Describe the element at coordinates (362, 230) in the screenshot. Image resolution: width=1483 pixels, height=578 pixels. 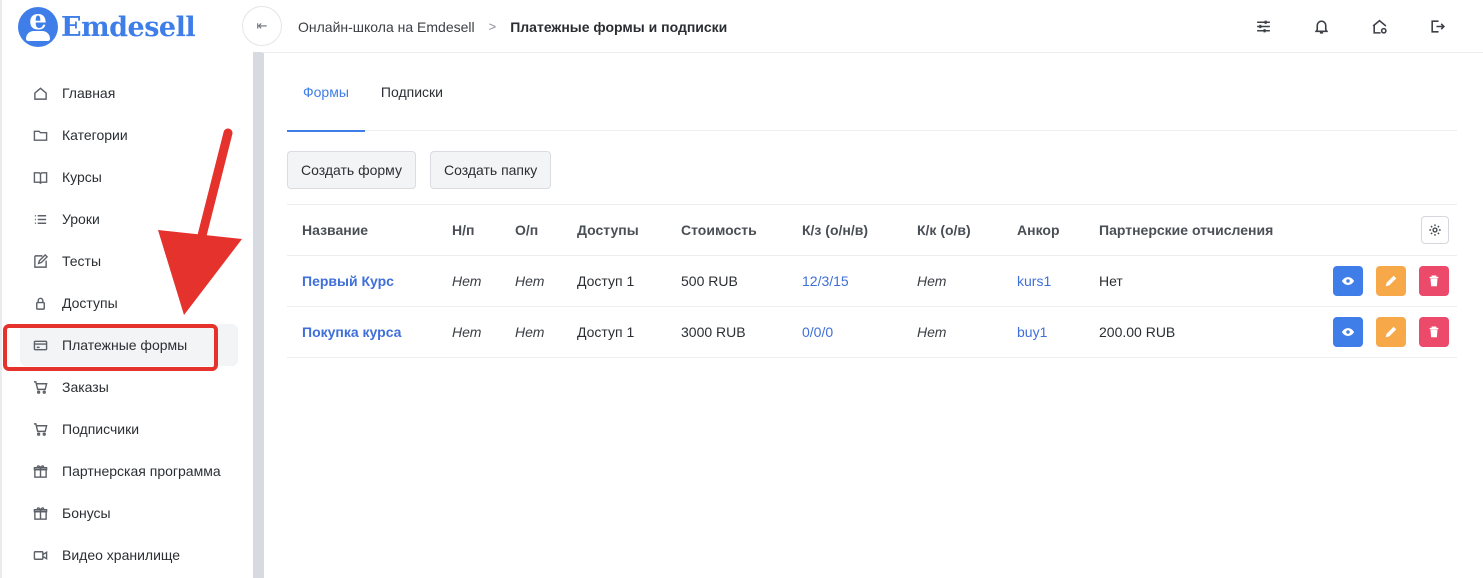
I see `column-header: Название` at that location.